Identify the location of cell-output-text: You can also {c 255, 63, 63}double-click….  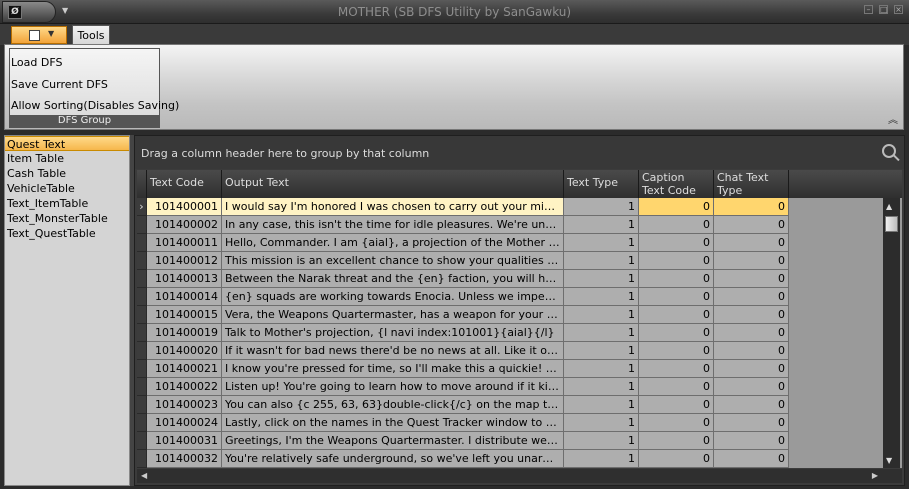
(393, 405).